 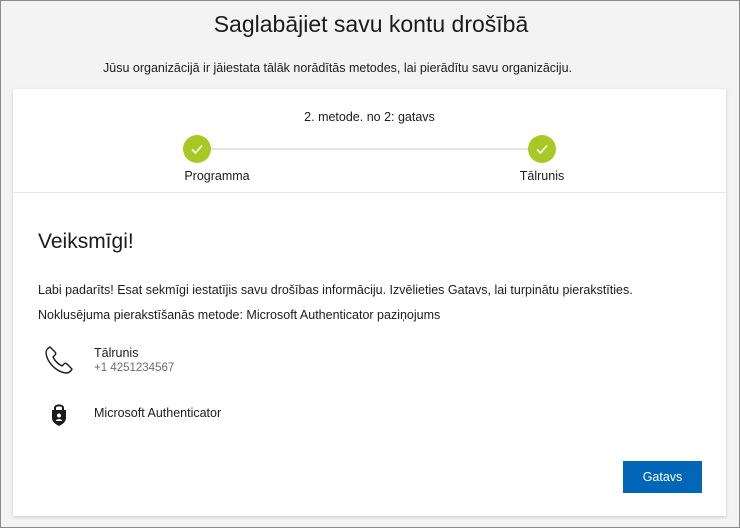 I want to click on step-counter: 2. metode. no 2: gatavs, so click(x=369, y=117).